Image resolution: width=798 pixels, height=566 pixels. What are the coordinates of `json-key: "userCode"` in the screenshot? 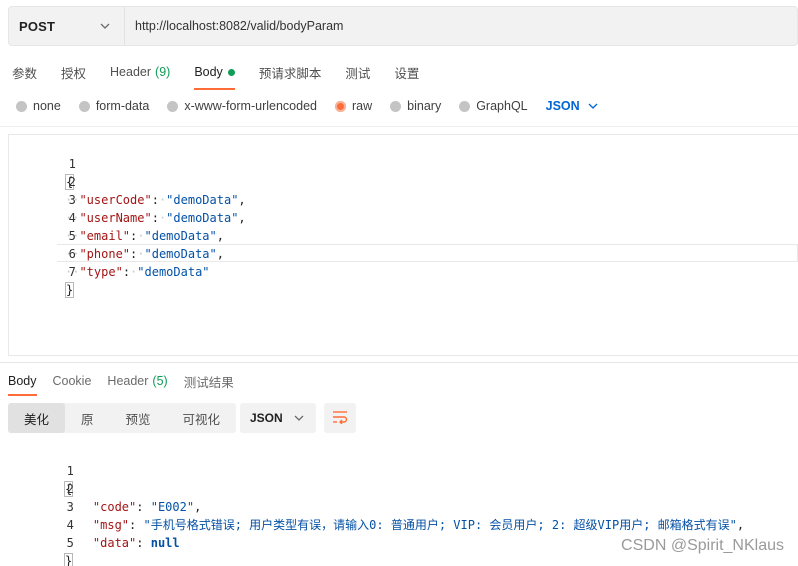 It's located at (115, 200).